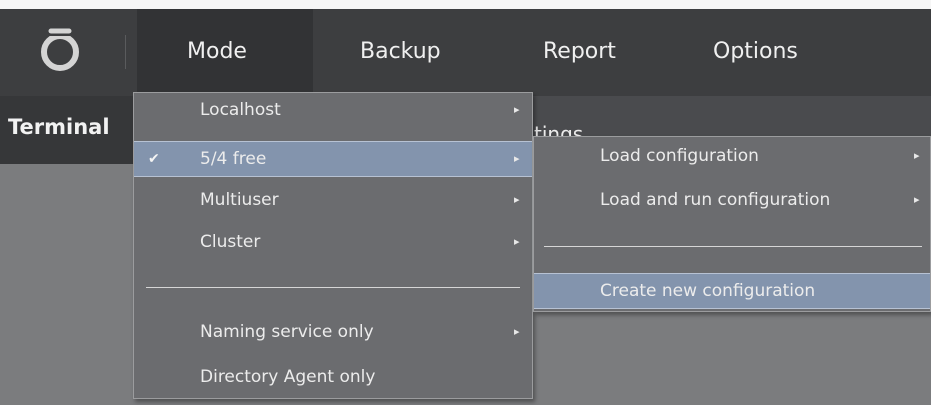  Describe the element at coordinates (287, 332) in the screenshot. I see `menu-item-label: Naming service only` at that location.